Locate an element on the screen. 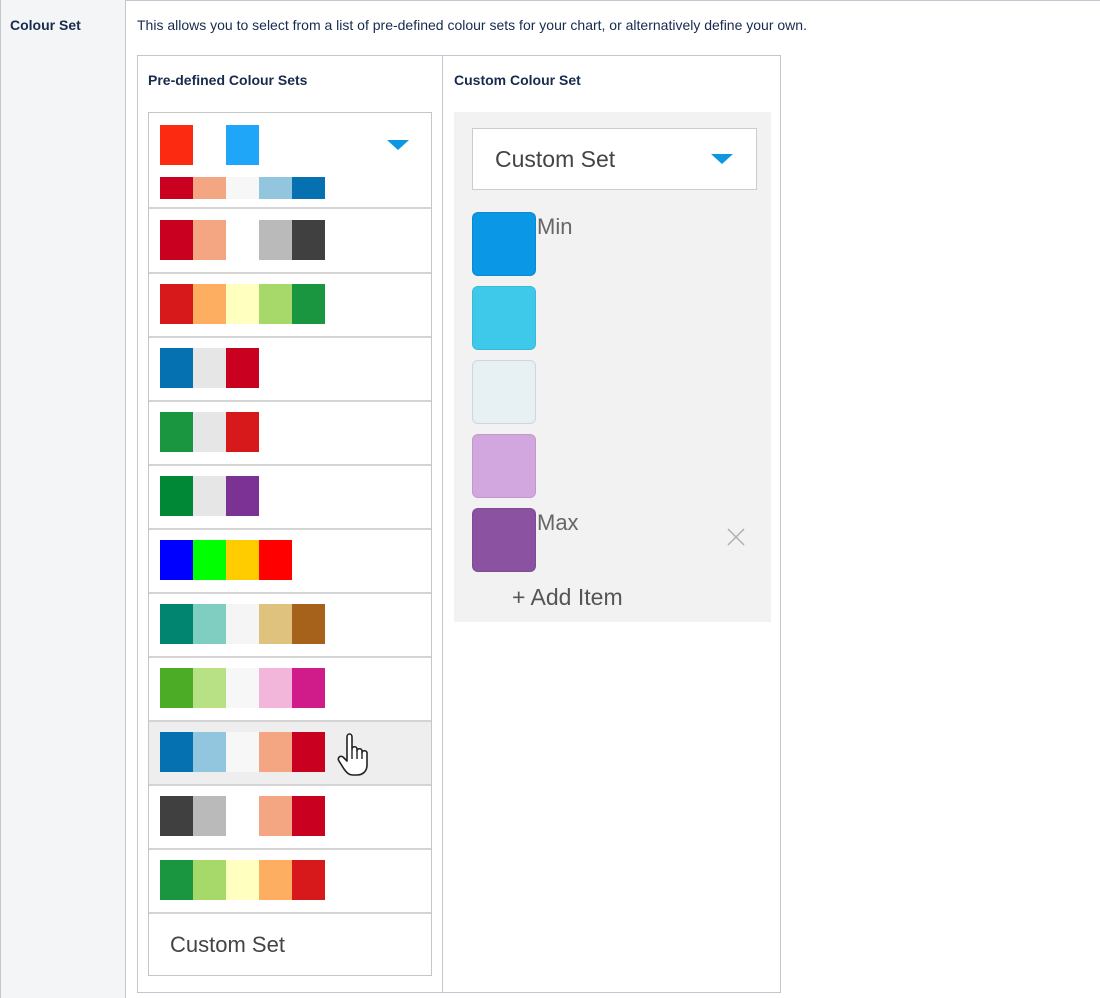  table-left-border is located at coordinates (0, 499).